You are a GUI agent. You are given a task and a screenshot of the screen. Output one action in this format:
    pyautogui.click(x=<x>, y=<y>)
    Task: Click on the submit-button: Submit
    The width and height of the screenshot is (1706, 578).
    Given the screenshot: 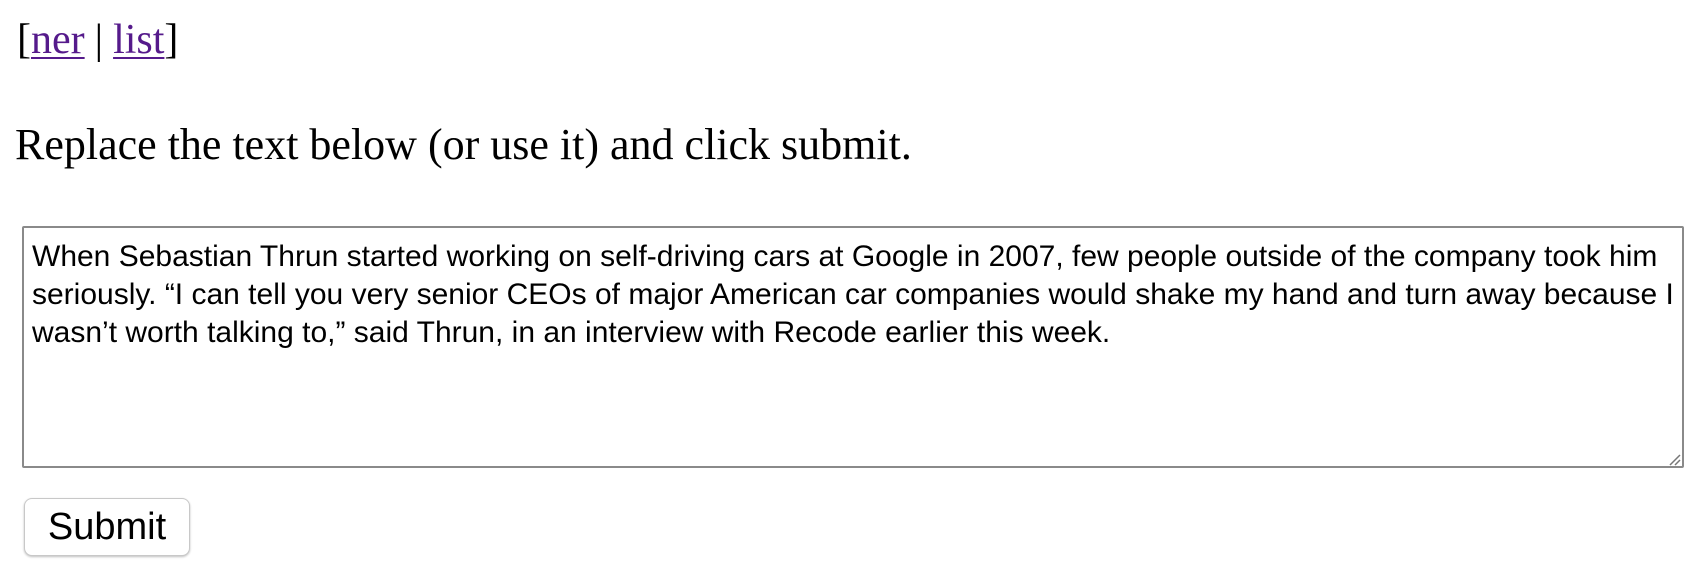 What is the action you would take?
    pyautogui.click(x=107, y=527)
    